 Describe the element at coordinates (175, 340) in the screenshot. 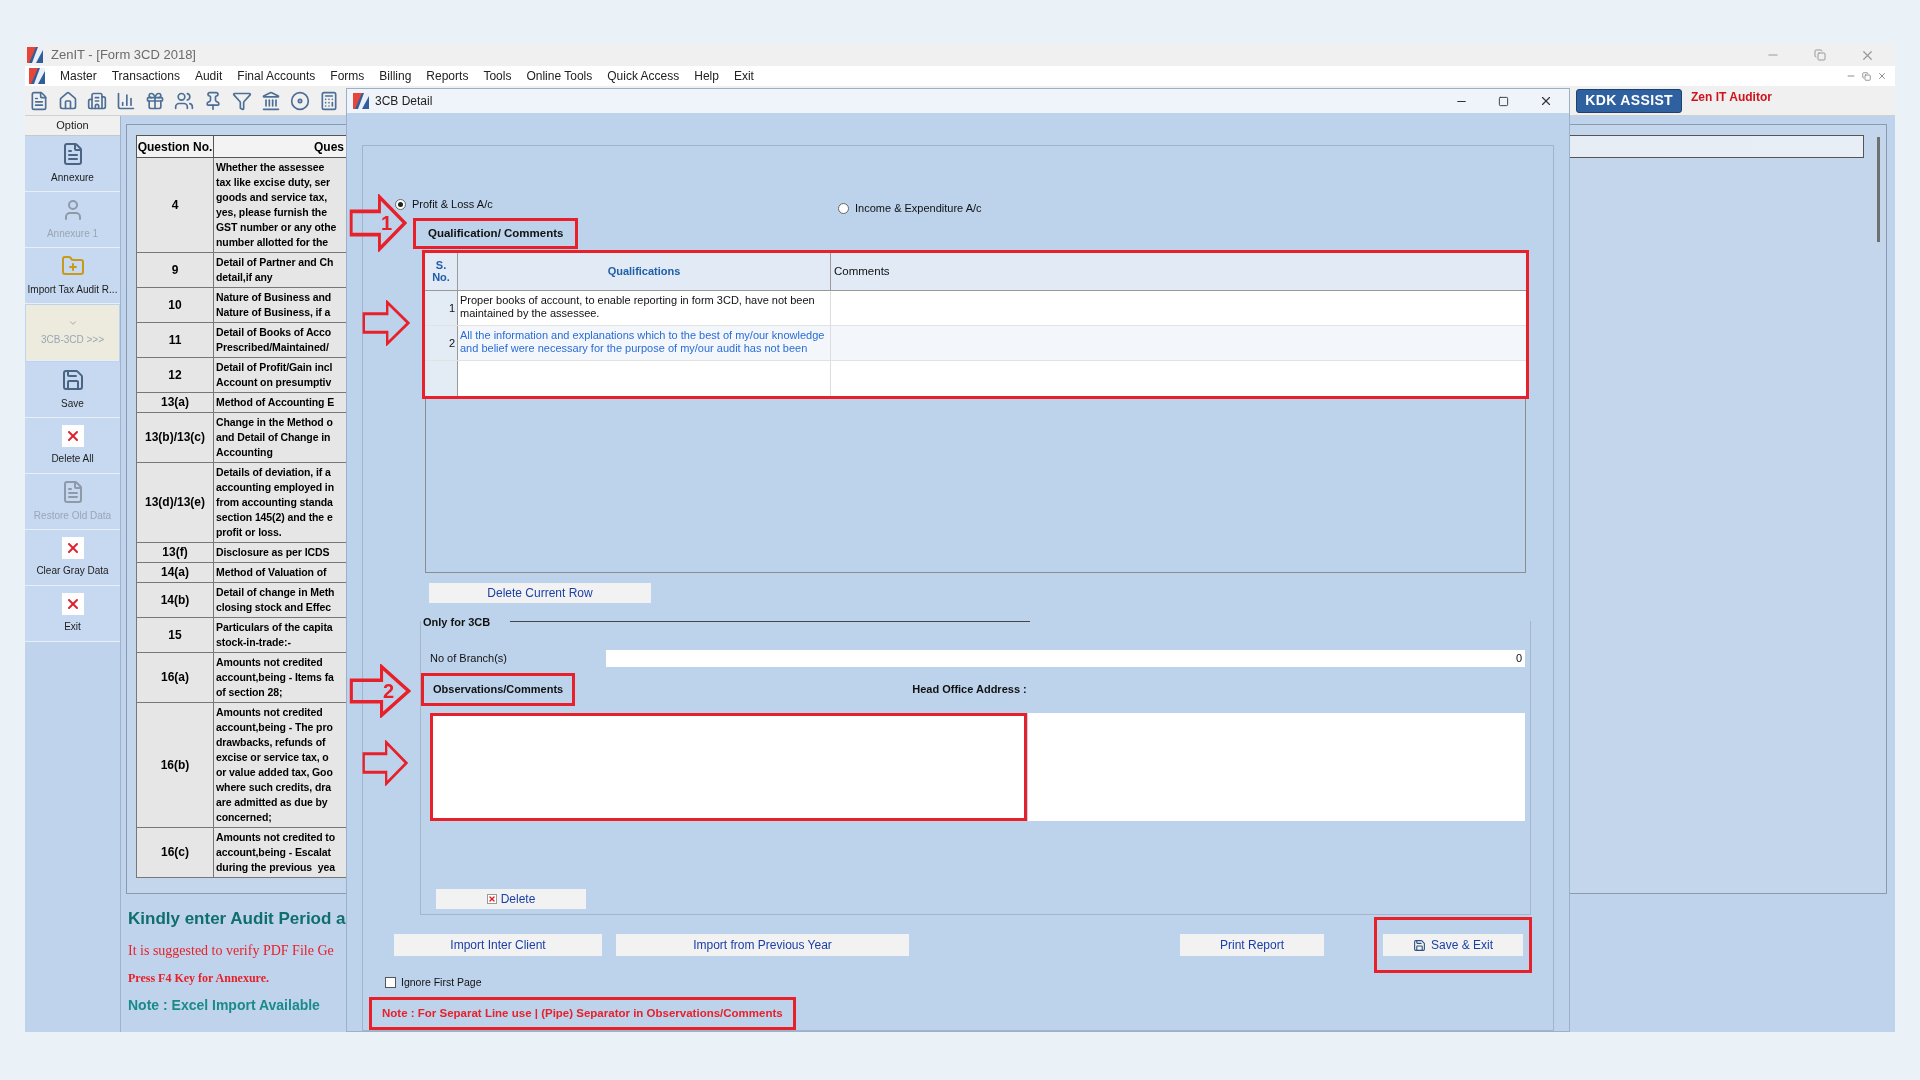

I see `table-cell: 11` at that location.